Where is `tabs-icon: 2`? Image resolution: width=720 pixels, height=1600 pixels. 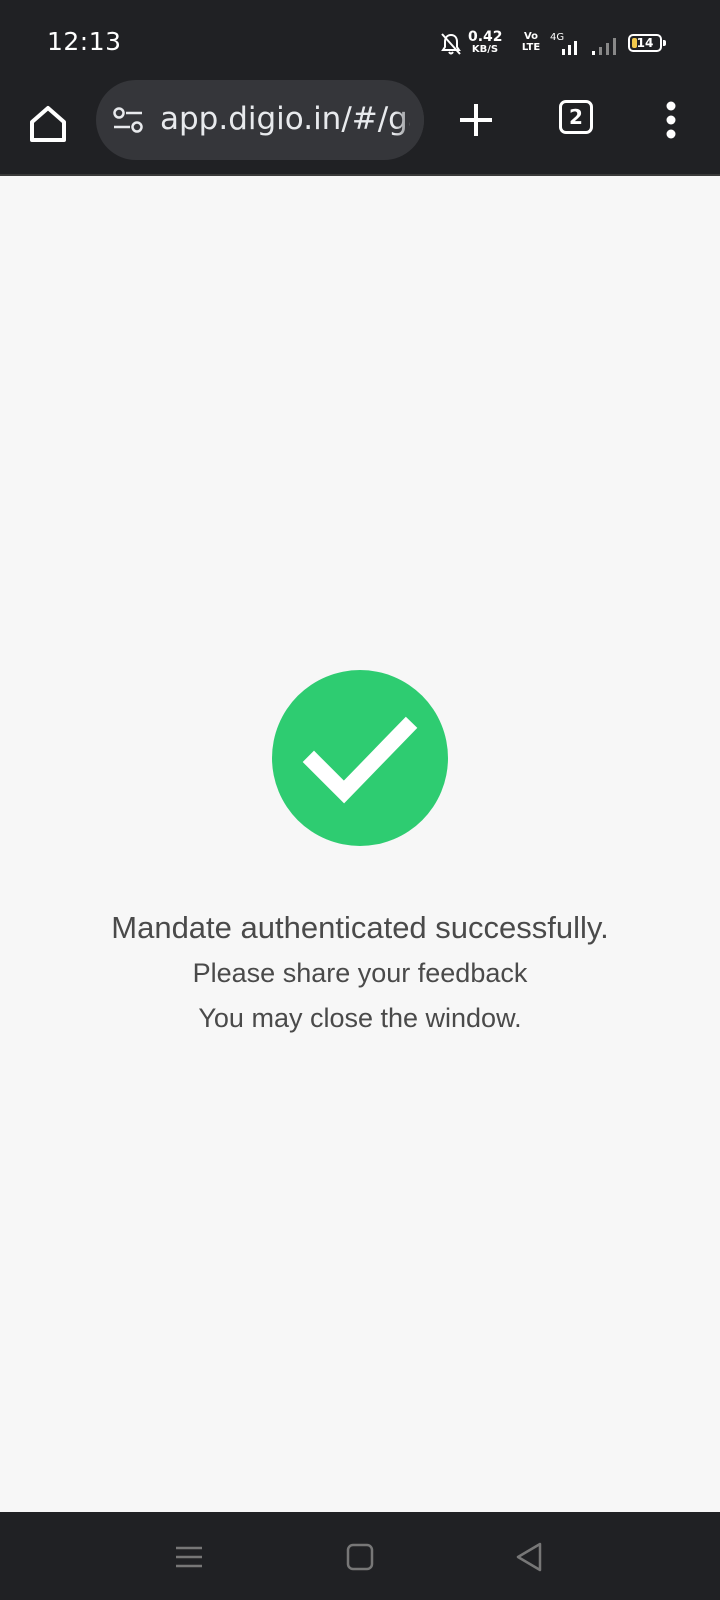
tabs-icon: 2 is located at coordinates (576, 117).